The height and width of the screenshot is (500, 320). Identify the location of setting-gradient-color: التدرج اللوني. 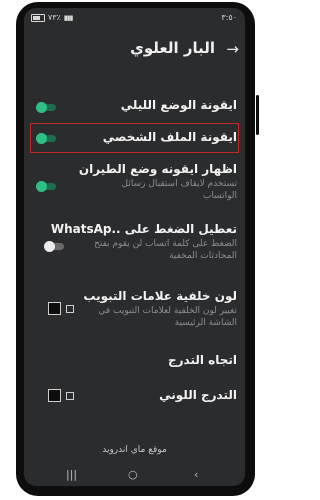
(134, 396).